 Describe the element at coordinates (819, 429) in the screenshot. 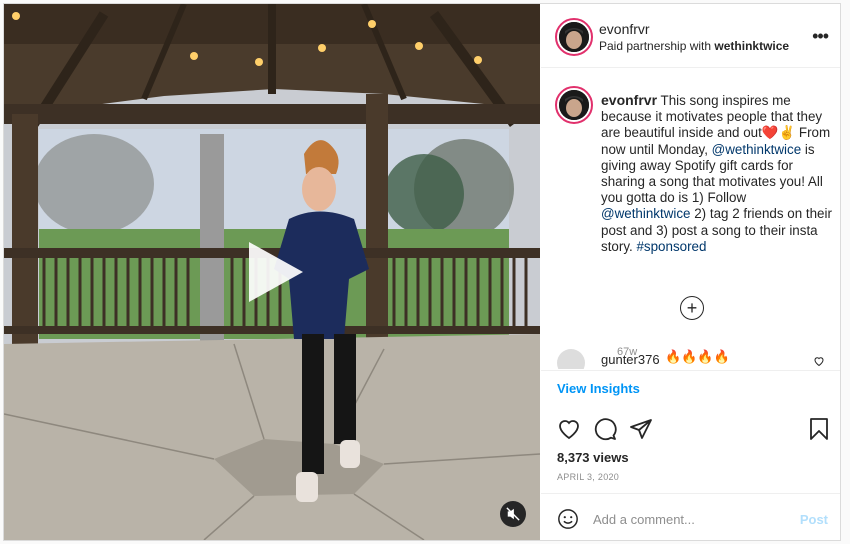

I see `save-icon` at that location.